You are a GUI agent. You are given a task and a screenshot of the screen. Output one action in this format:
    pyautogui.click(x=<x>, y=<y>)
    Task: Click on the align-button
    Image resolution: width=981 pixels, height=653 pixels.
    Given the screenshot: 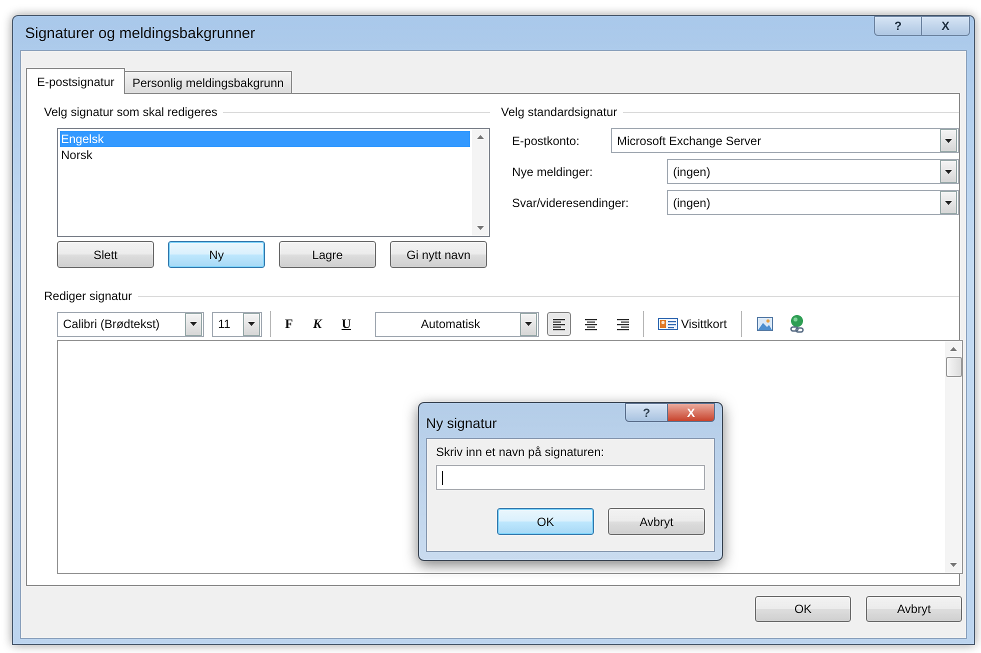 What is the action you would take?
    pyautogui.click(x=559, y=324)
    